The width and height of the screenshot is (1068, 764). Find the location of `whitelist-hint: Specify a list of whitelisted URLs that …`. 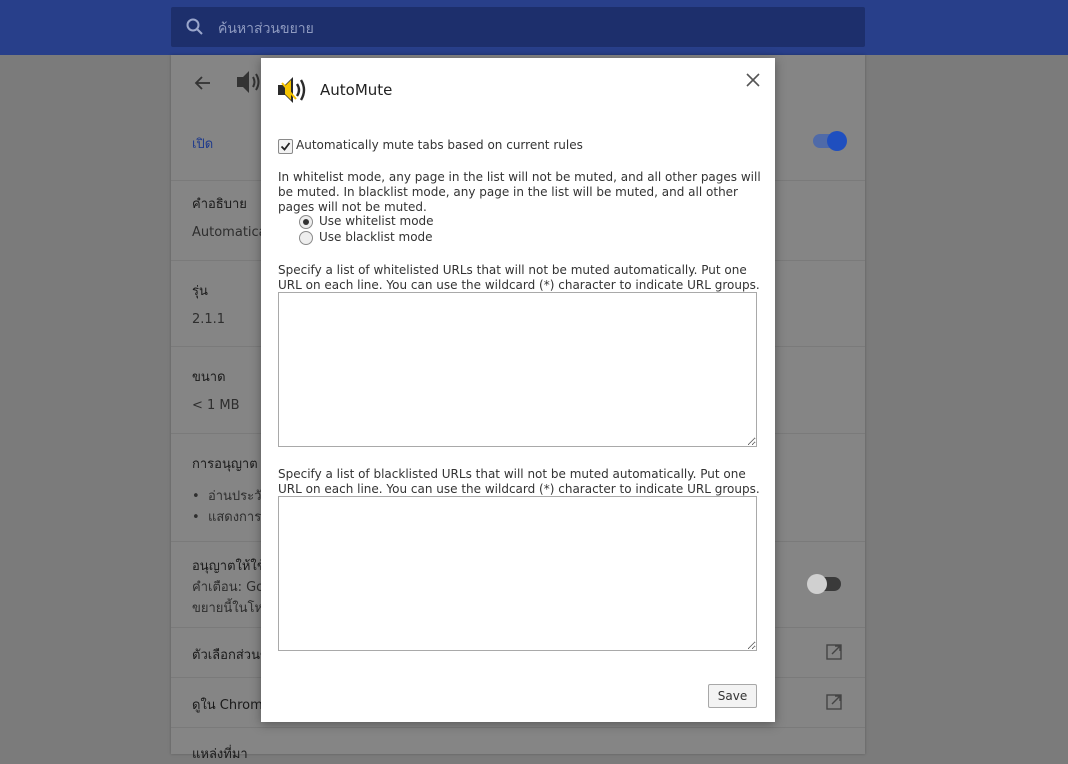

whitelist-hint: Specify a list of whitelisted URLs that … is located at coordinates (519, 277).